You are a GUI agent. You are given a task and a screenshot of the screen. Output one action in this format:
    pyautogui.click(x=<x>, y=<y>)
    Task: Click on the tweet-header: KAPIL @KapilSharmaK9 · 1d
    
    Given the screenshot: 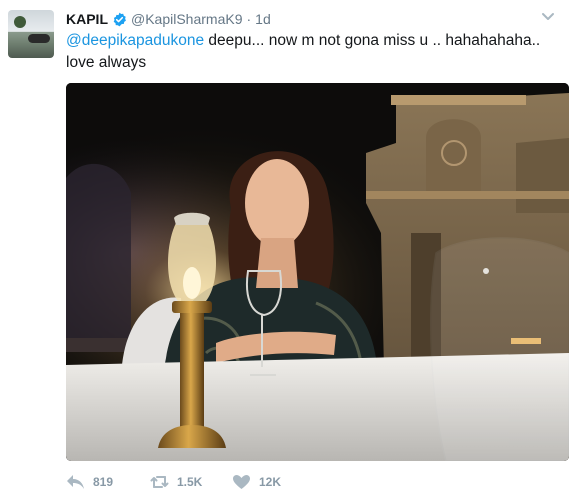 What is the action you would take?
    pyautogui.click(x=168, y=19)
    